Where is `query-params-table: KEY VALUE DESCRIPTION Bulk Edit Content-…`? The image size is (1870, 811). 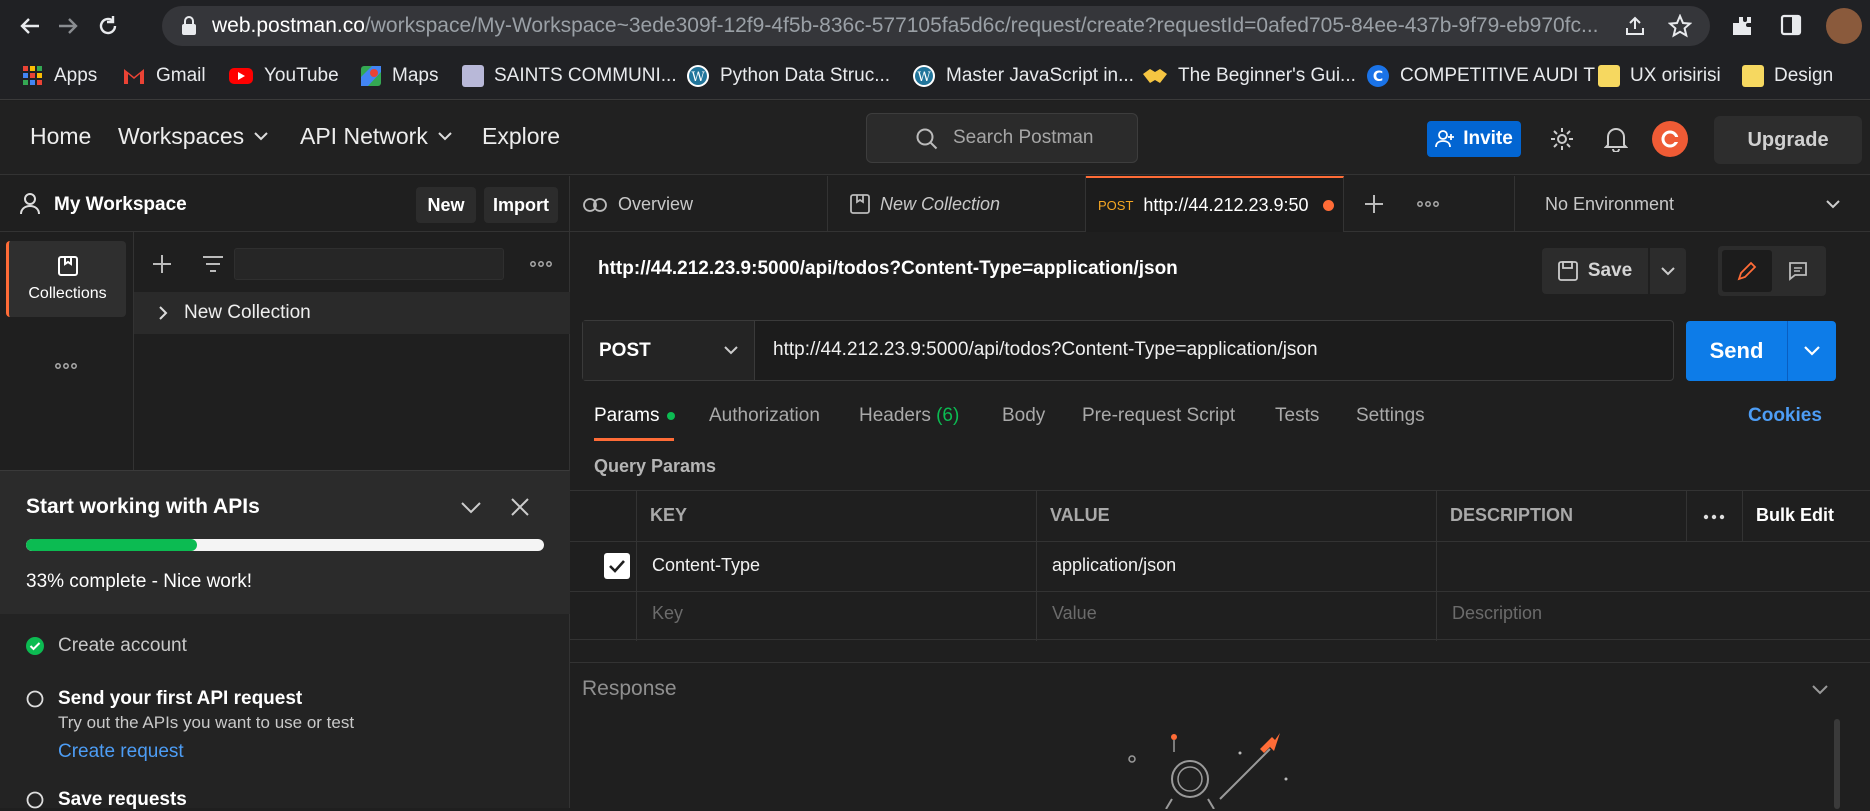
query-params-table: KEY VALUE DESCRIPTION Bulk Edit Content-… is located at coordinates (1220, 565).